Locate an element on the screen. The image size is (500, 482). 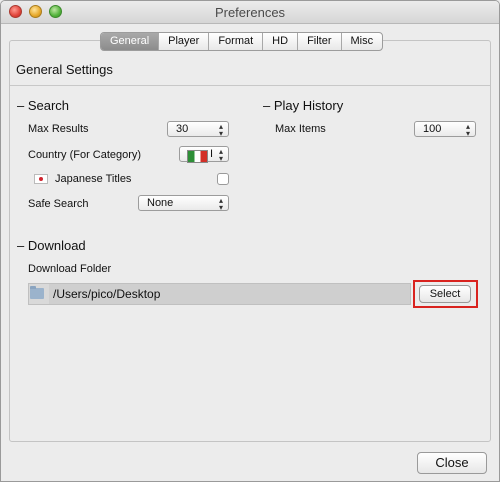
italy-flag-icon is located at coordinates (197, 156).